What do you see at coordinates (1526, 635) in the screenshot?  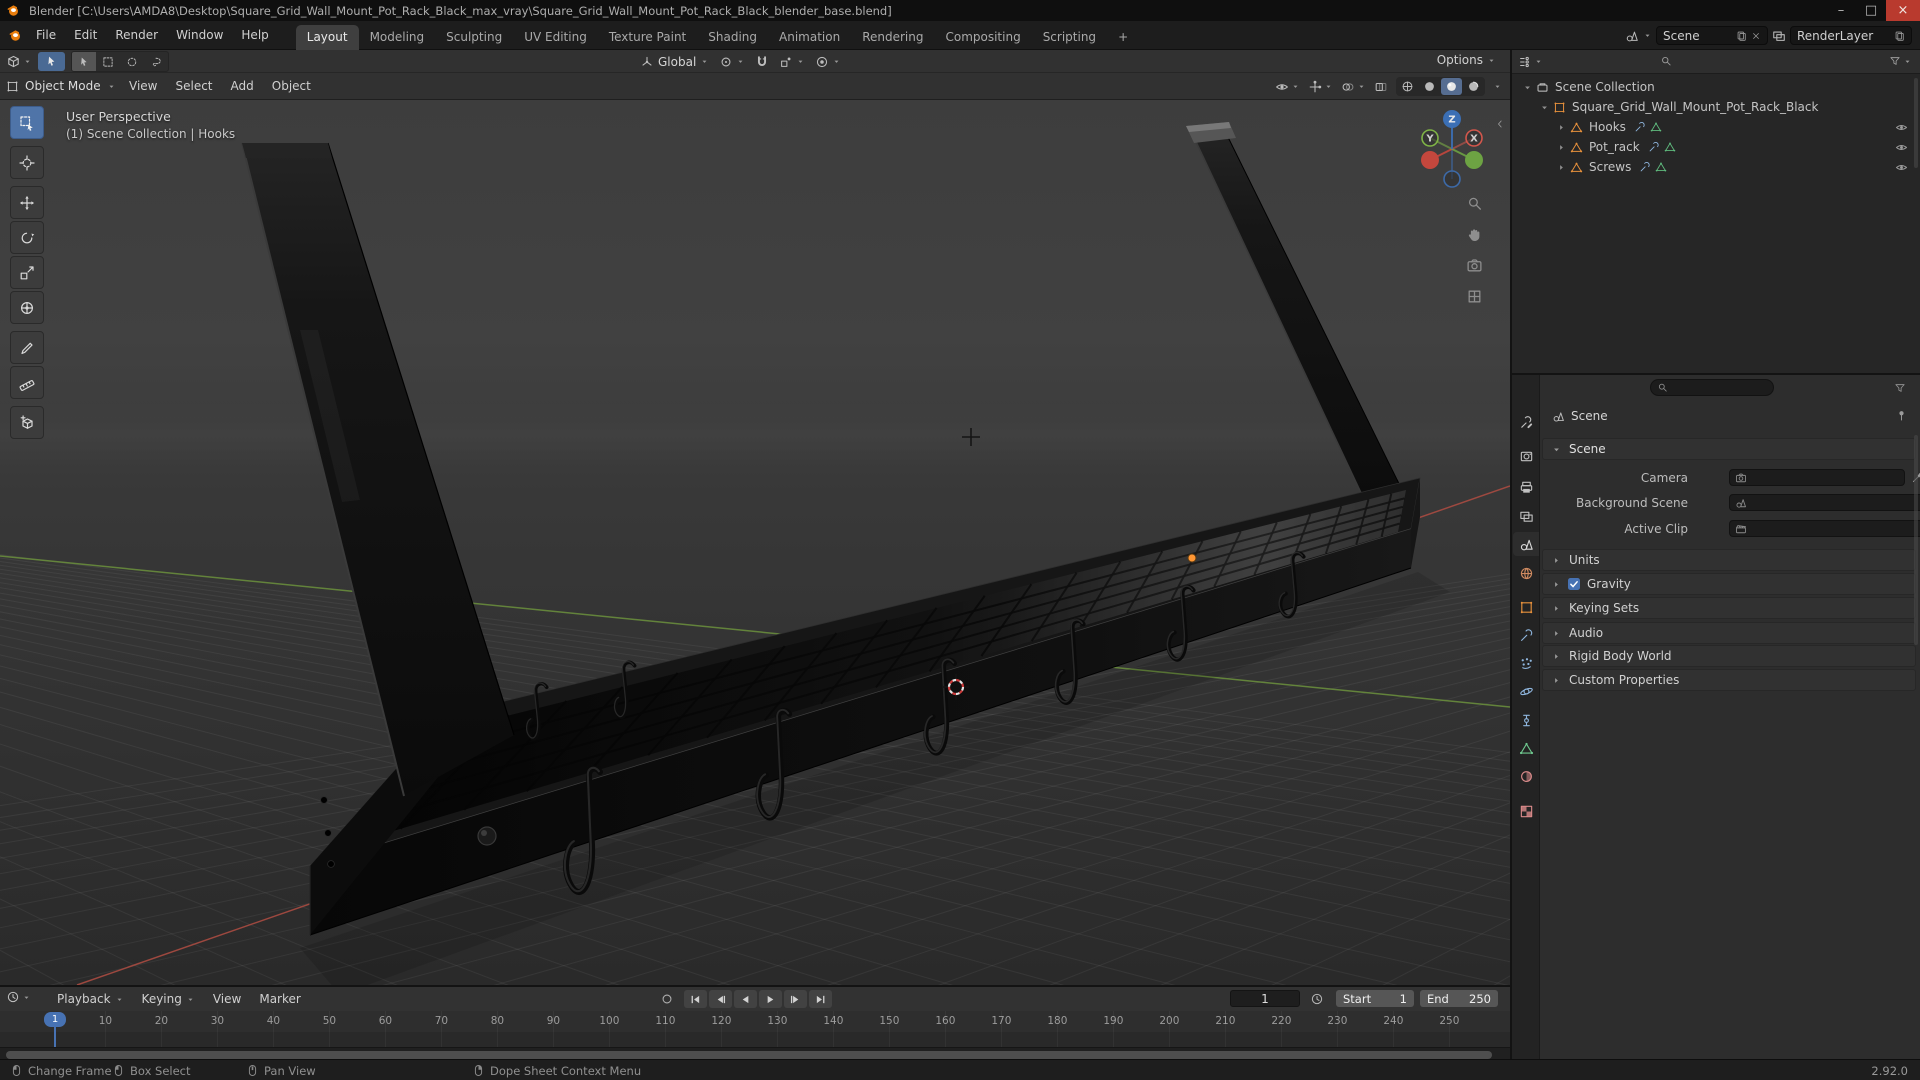 I see `properties-tab-modifiers` at bounding box center [1526, 635].